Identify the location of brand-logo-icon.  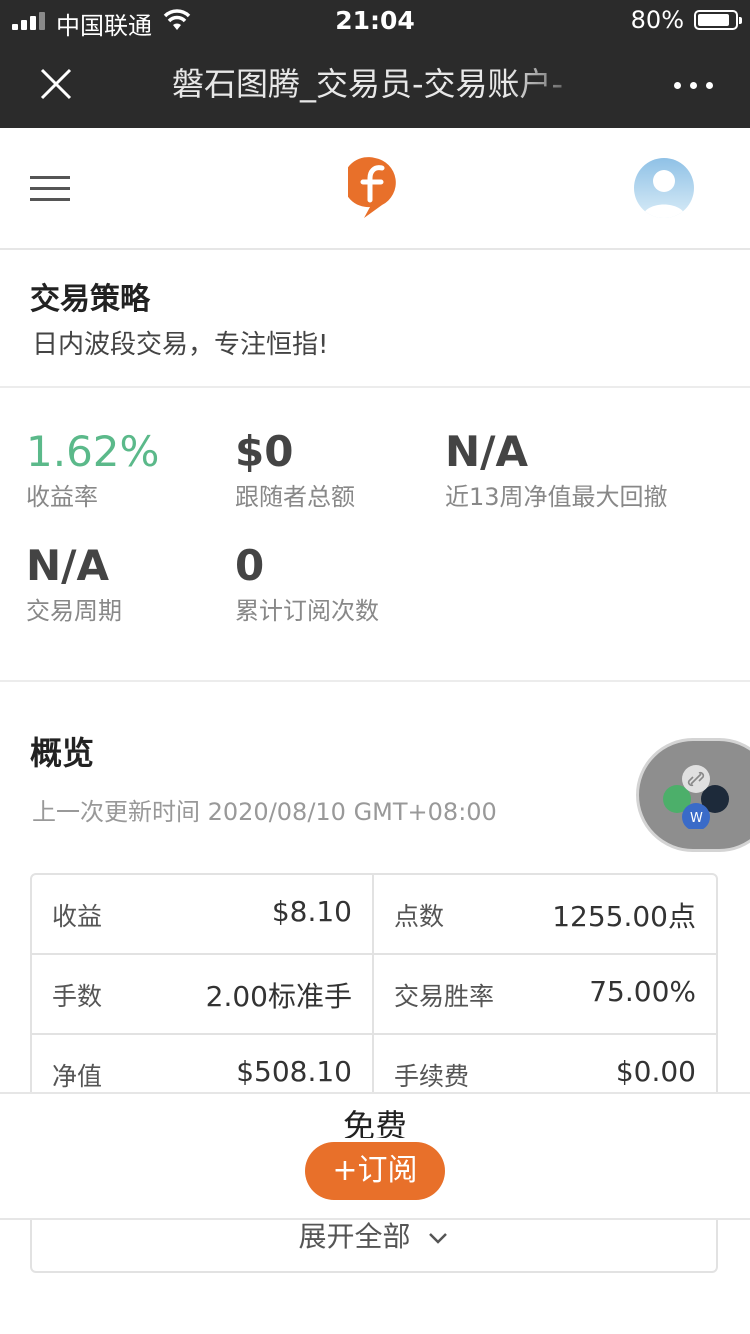
(375, 188).